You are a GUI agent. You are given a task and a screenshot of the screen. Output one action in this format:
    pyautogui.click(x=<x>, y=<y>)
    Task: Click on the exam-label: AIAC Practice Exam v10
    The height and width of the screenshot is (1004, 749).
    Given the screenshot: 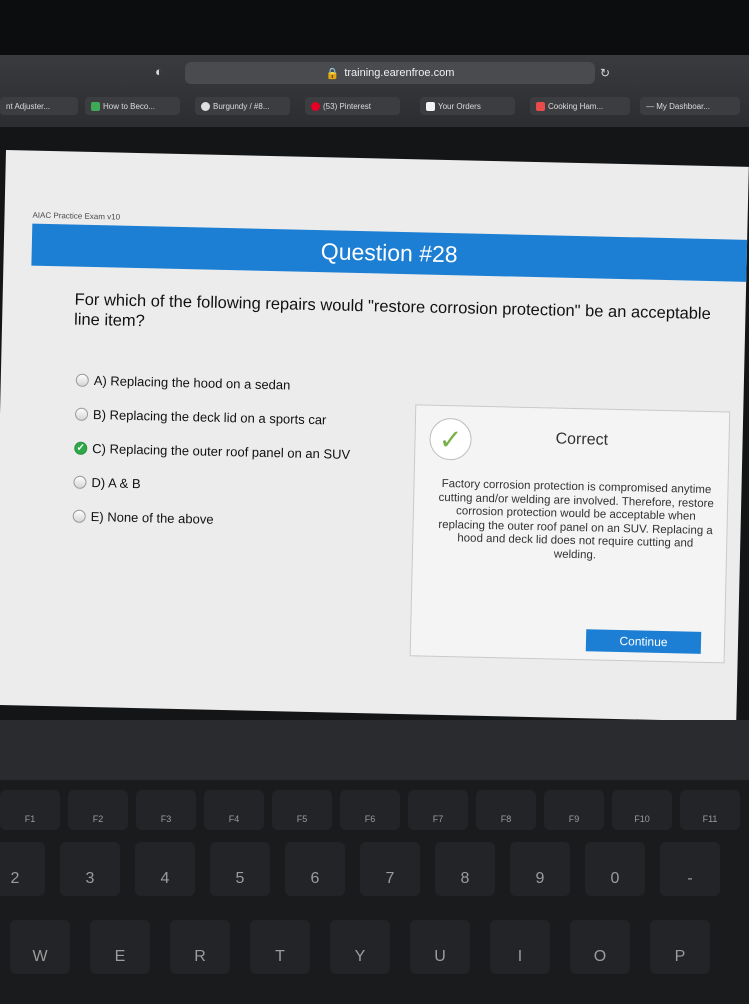 What is the action you would take?
    pyautogui.click(x=76, y=216)
    